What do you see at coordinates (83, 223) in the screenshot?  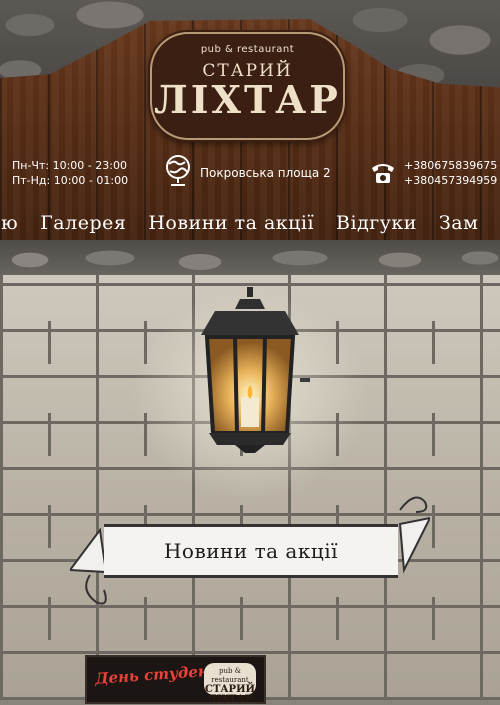 I see `nav-item-gallery: Галерея` at bounding box center [83, 223].